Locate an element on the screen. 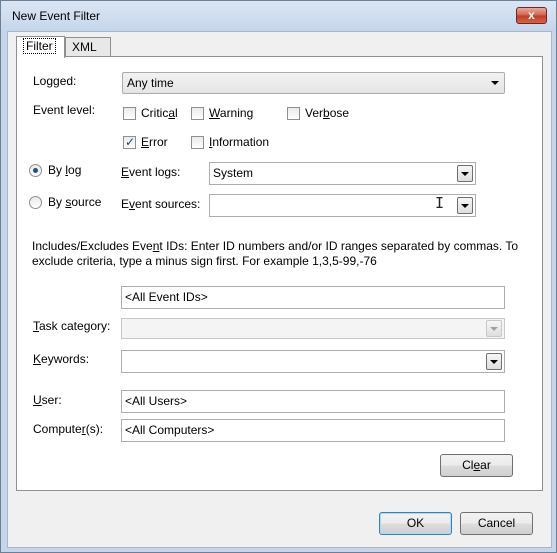 The height and width of the screenshot is (553, 557). critical-label: Critical is located at coordinates (159, 113).